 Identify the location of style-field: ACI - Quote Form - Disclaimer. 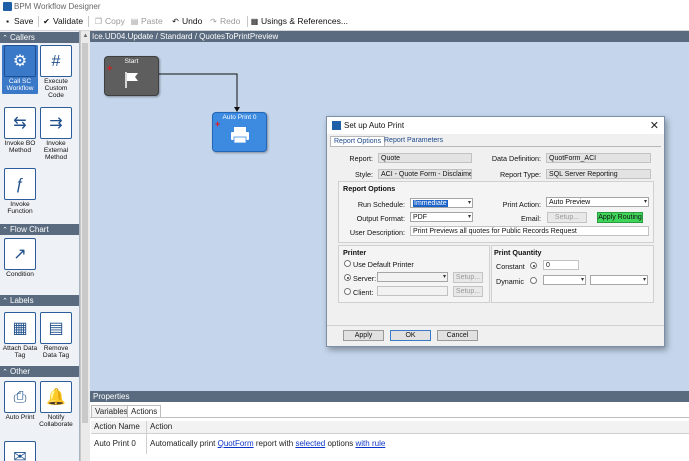
(425, 174).